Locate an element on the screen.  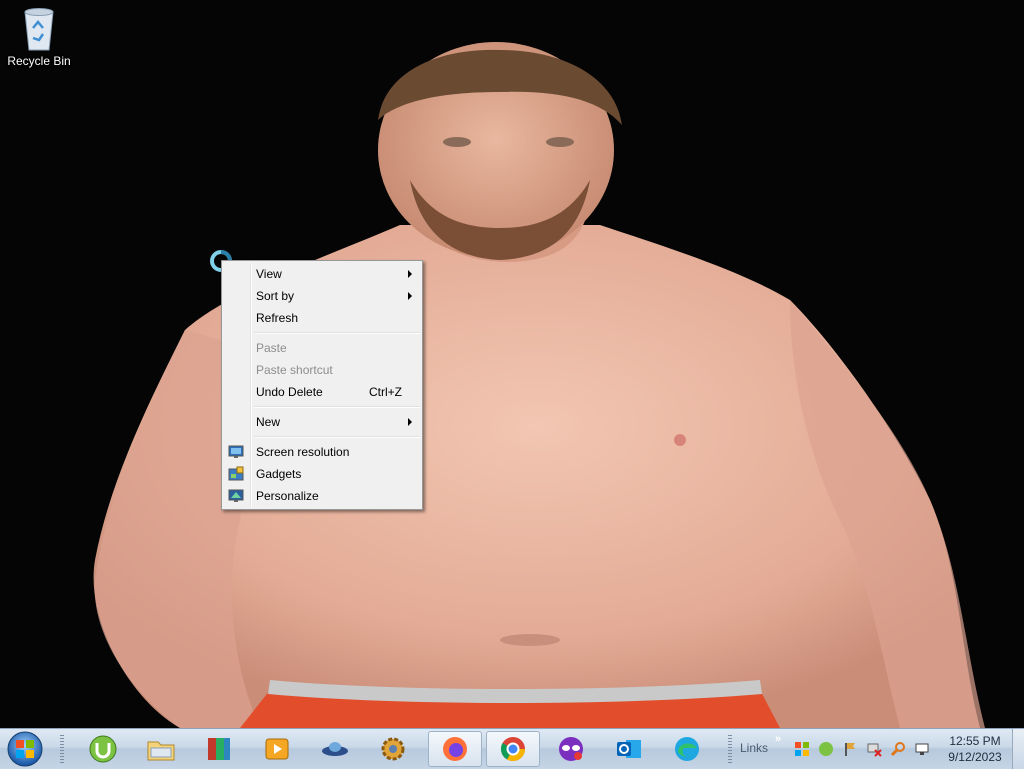
menu-item-view: View is located at coordinates (322, 274).